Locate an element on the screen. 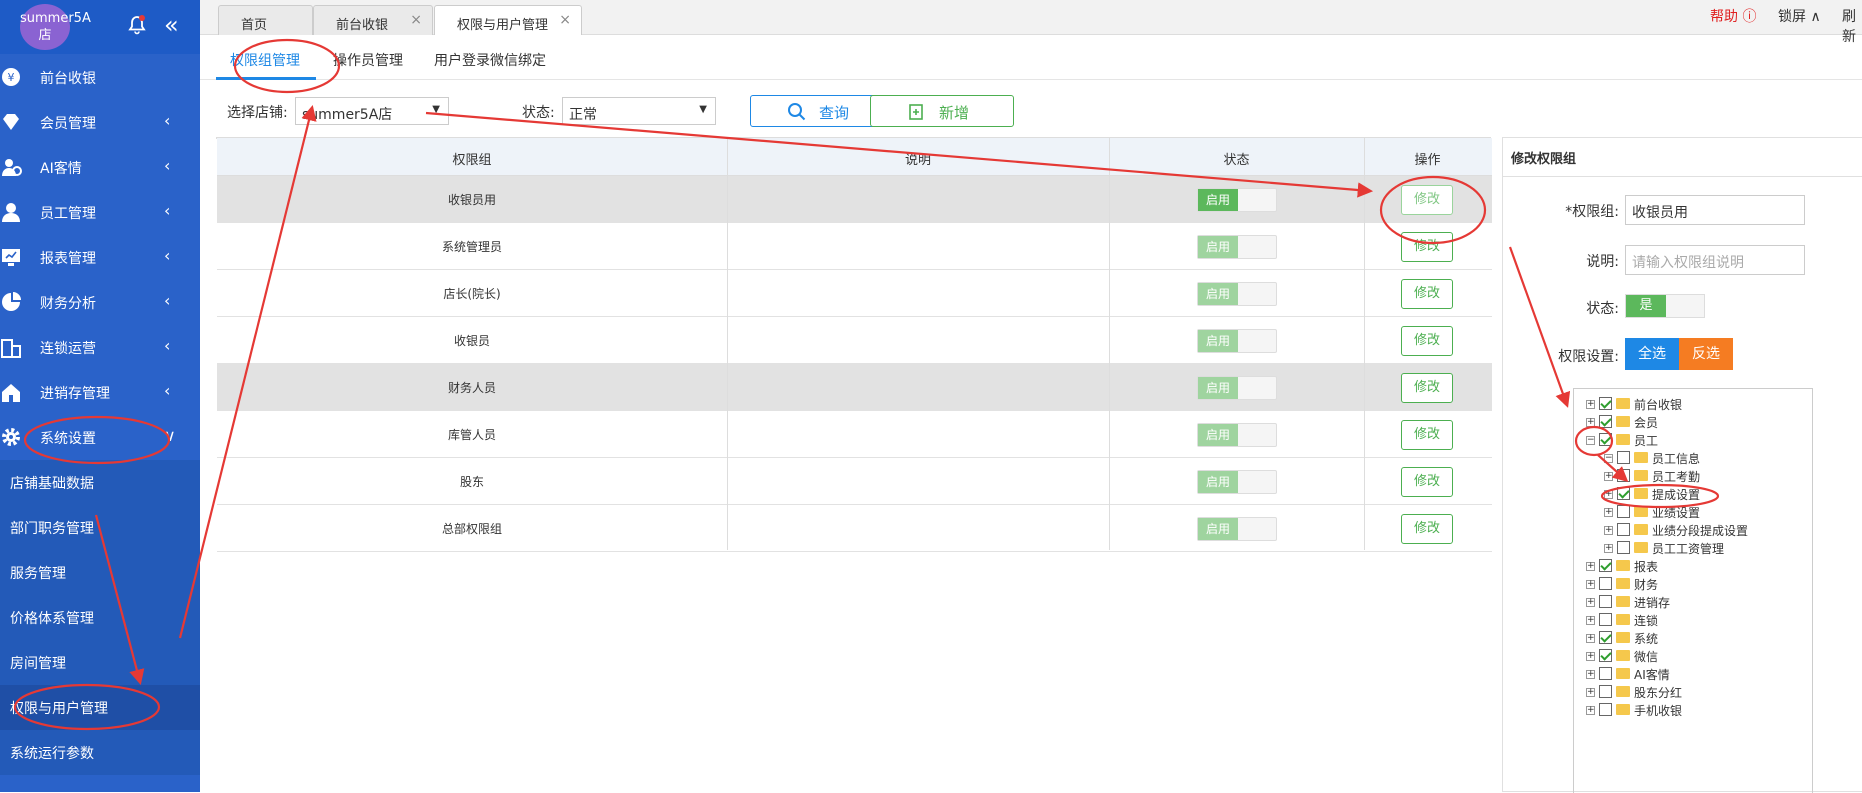 This screenshot has width=1862, height=793. table-row: 店长(院长) 启用 修改 is located at coordinates (854, 293).